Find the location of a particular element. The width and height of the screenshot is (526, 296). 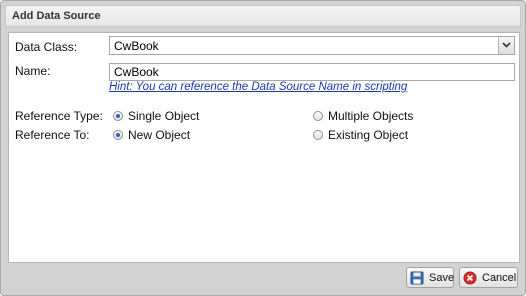

chevron-down-icon is located at coordinates (506, 45).